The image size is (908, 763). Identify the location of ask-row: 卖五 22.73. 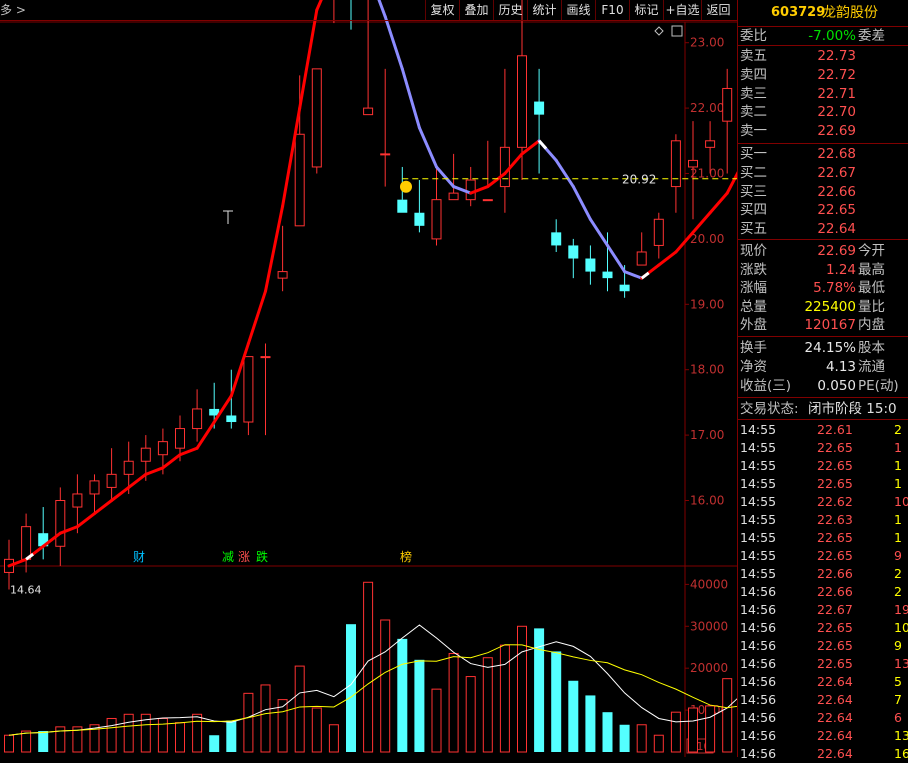
(823, 56).